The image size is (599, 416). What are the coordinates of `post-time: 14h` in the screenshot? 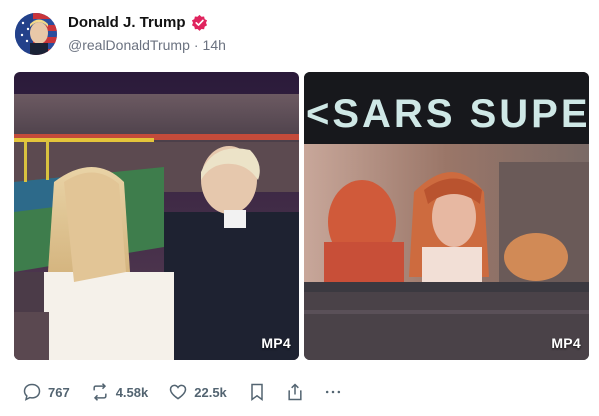 It's located at (214, 45).